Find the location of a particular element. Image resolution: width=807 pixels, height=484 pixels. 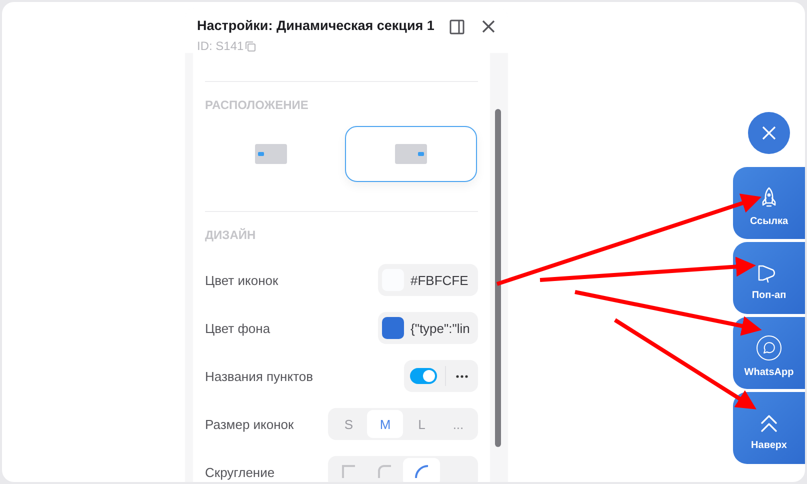

setting-label: Размер иконок is located at coordinates (249, 424).